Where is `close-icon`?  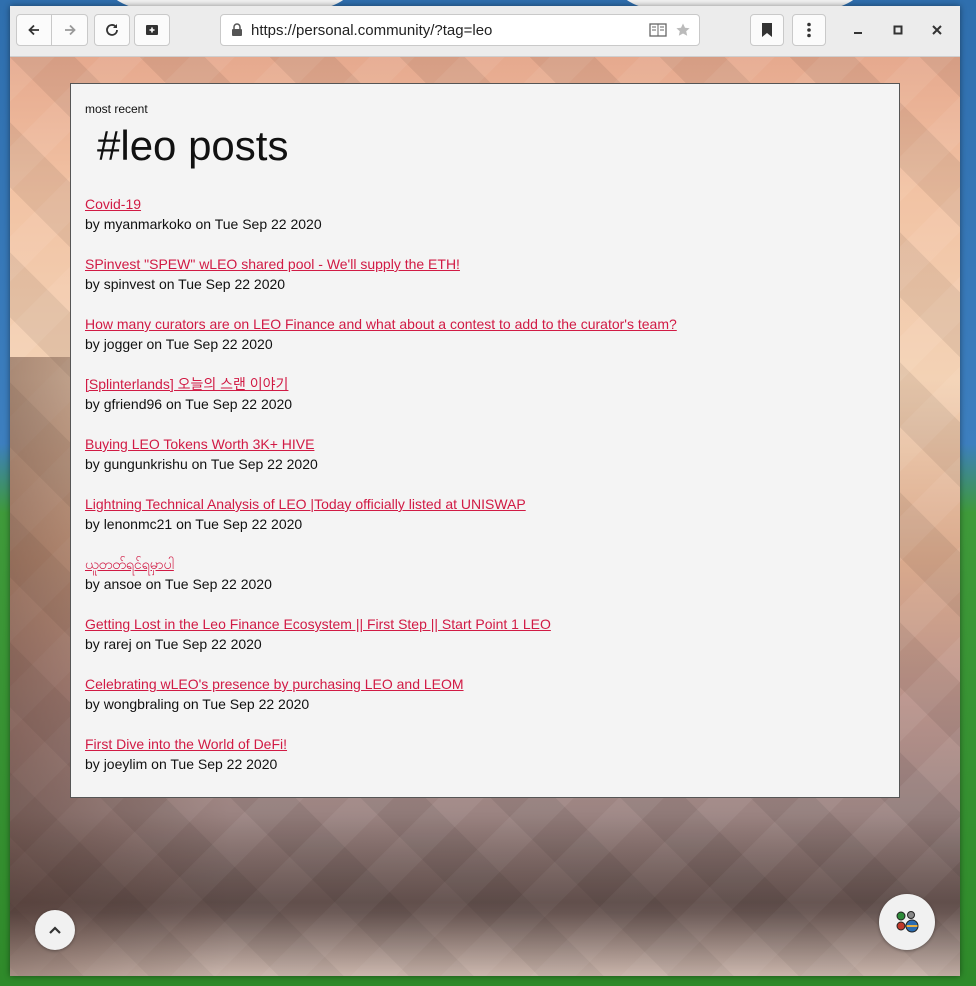 close-icon is located at coordinates (937, 30).